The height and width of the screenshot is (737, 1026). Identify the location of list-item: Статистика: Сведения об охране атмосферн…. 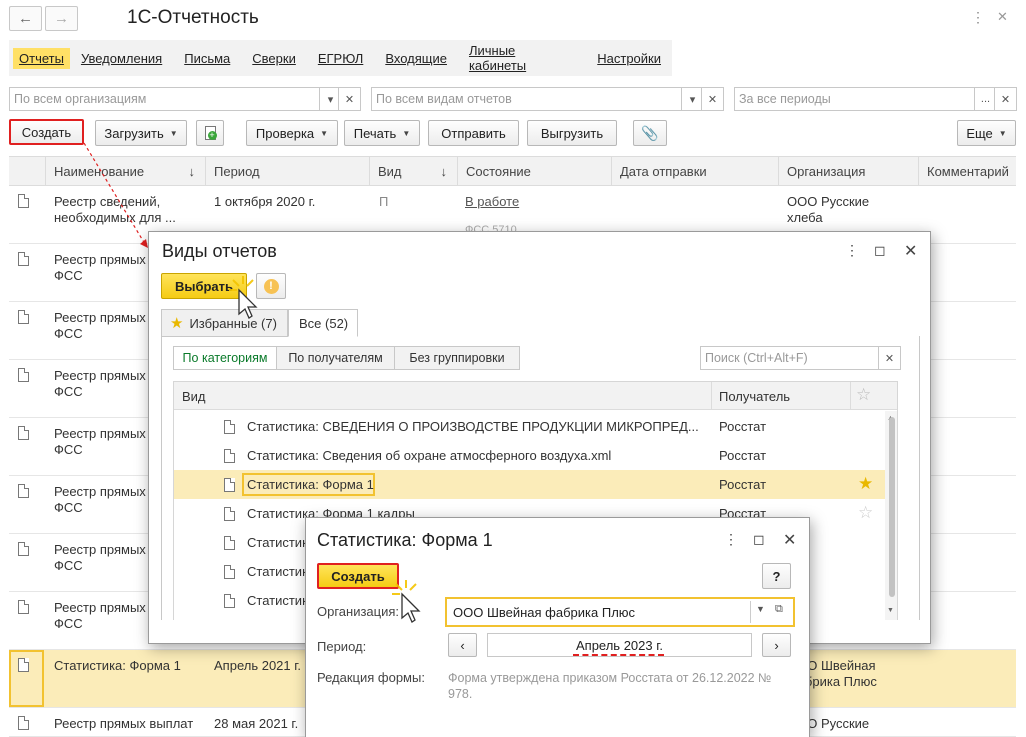
(532, 455).